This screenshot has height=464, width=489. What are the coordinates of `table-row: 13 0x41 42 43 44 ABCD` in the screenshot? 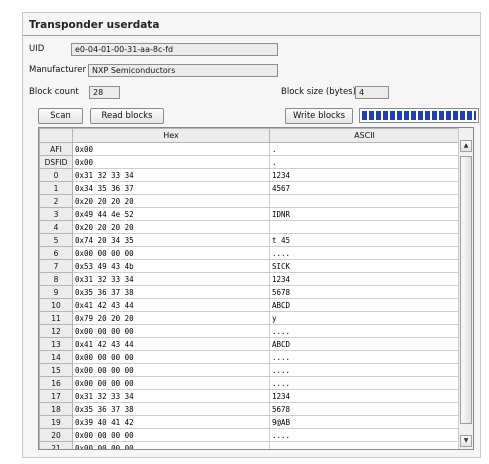 It's located at (249, 344).